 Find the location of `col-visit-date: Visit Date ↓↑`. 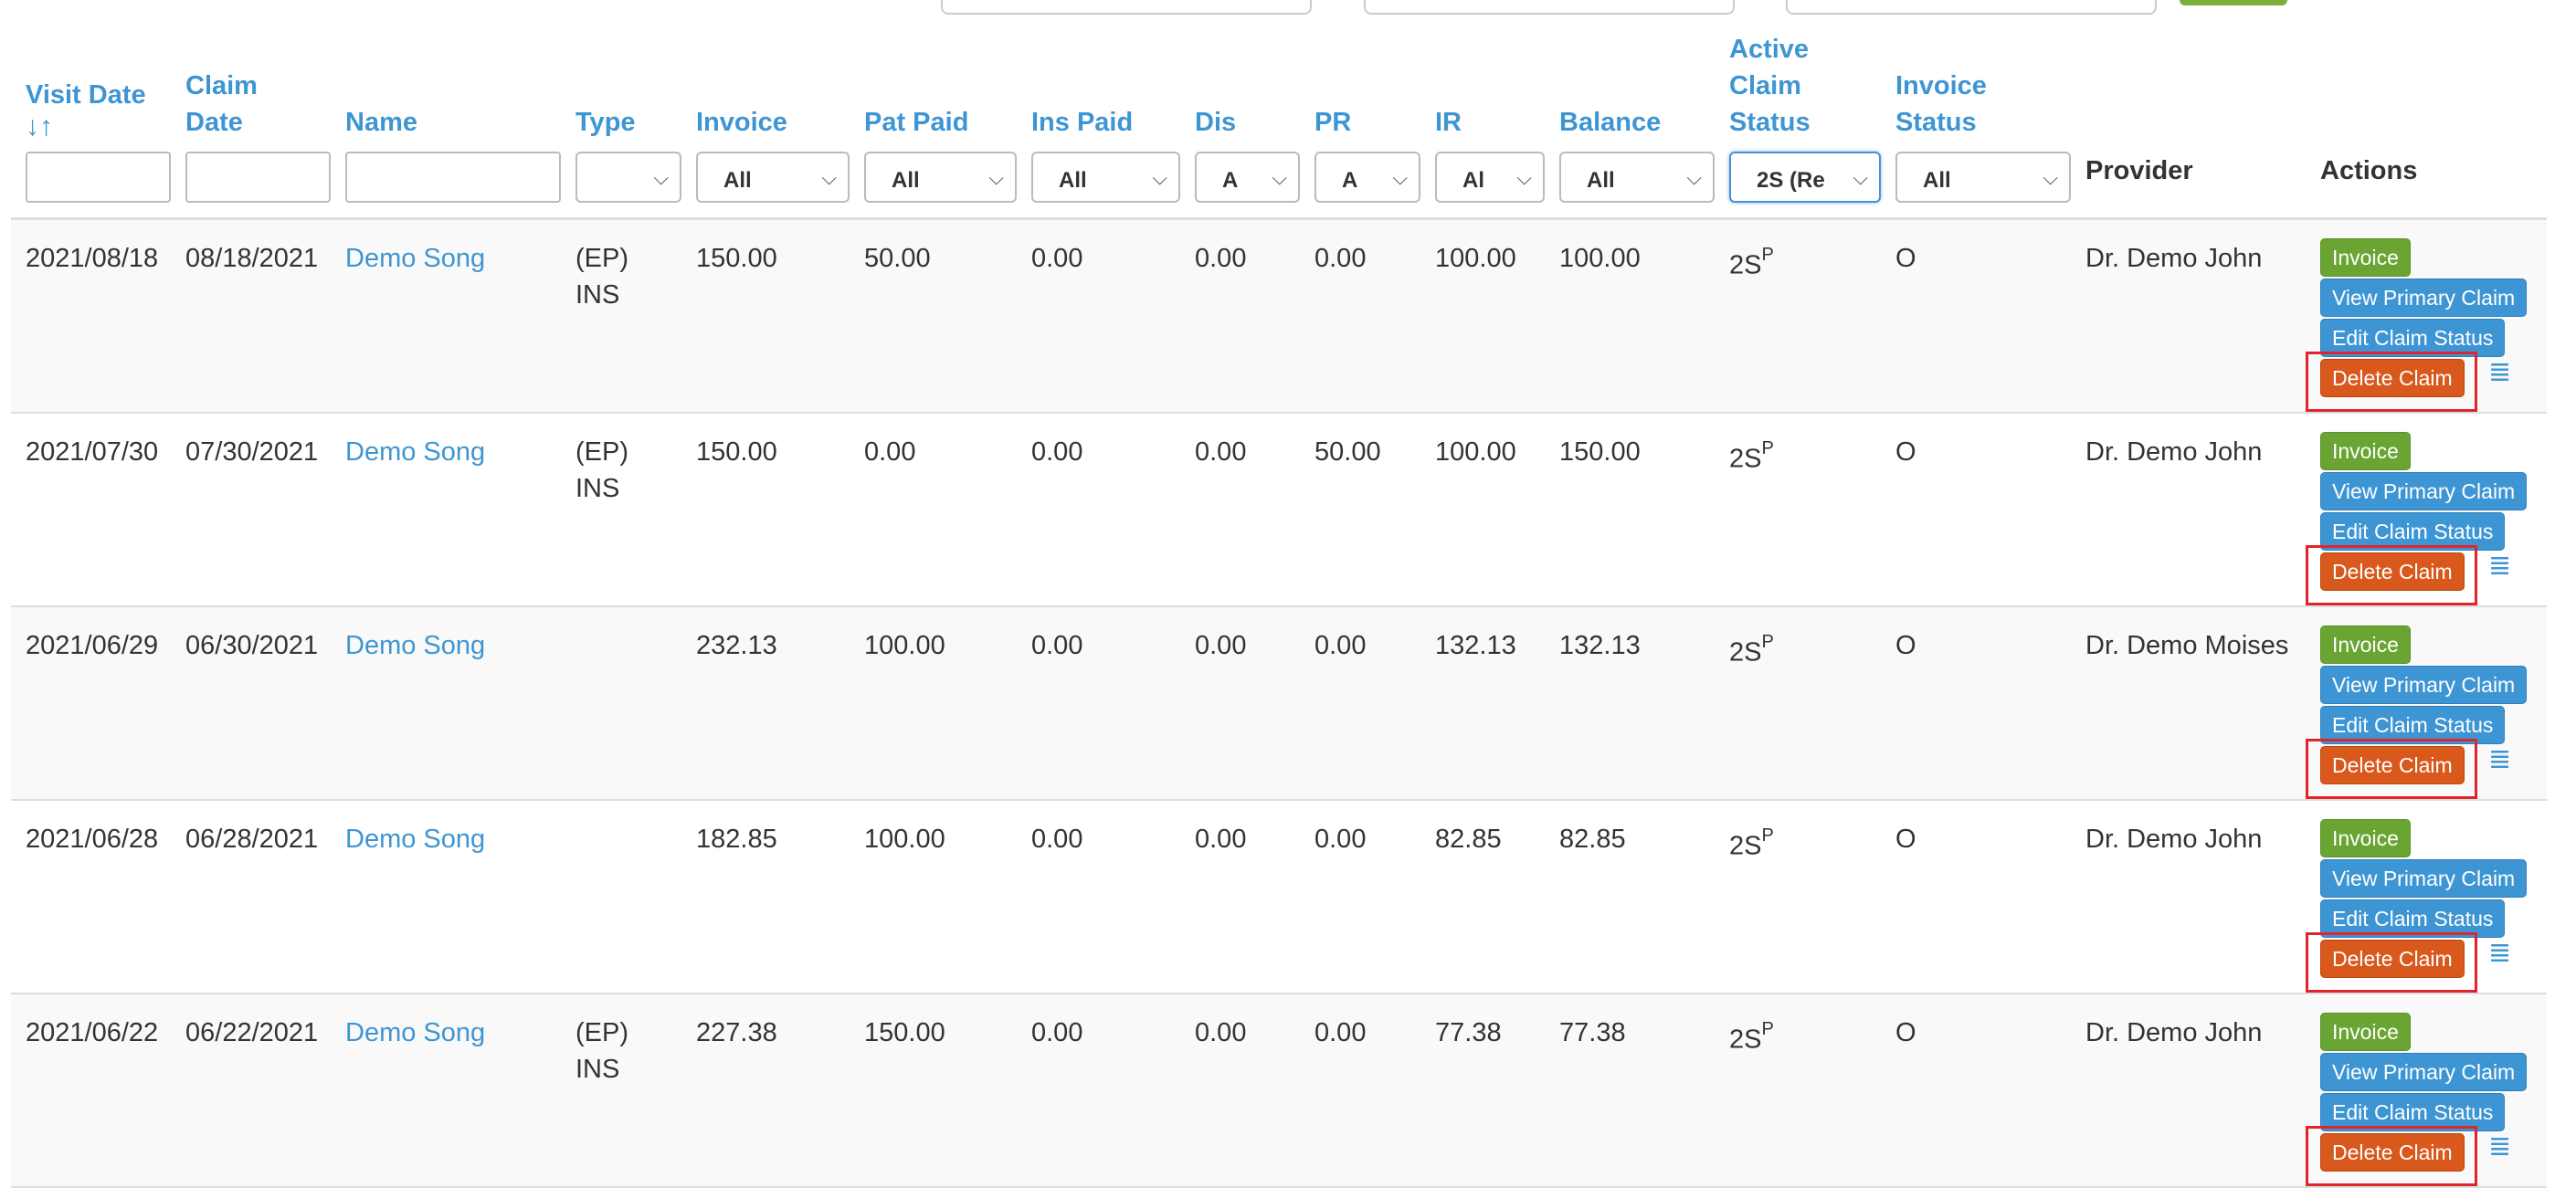

col-visit-date: Visit Date ↓↑ is located at coordinates (91, 120).